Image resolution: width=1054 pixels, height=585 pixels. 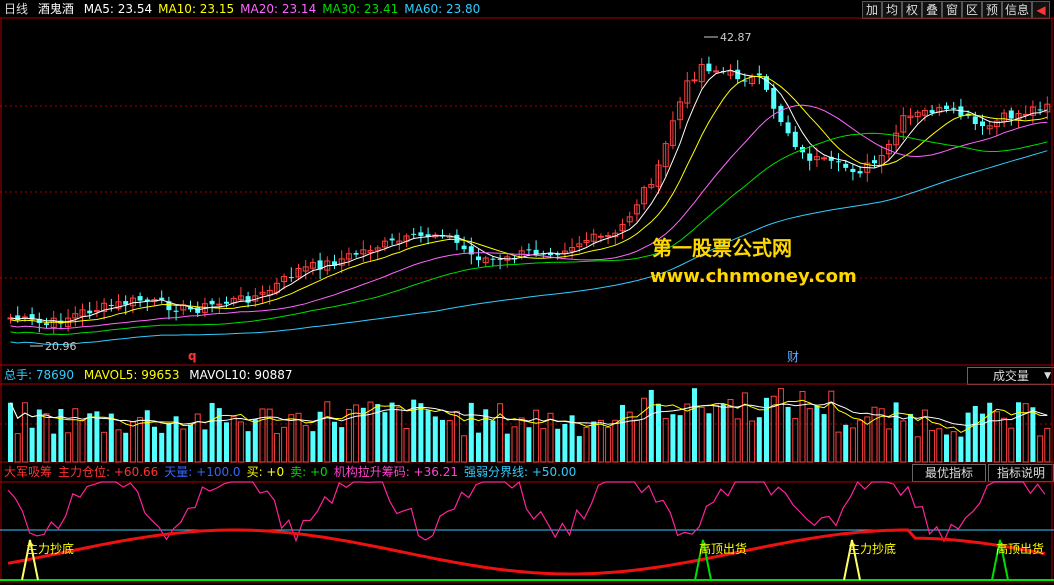 I want to click on finance-marker: 财, so click(x=793, y=357).